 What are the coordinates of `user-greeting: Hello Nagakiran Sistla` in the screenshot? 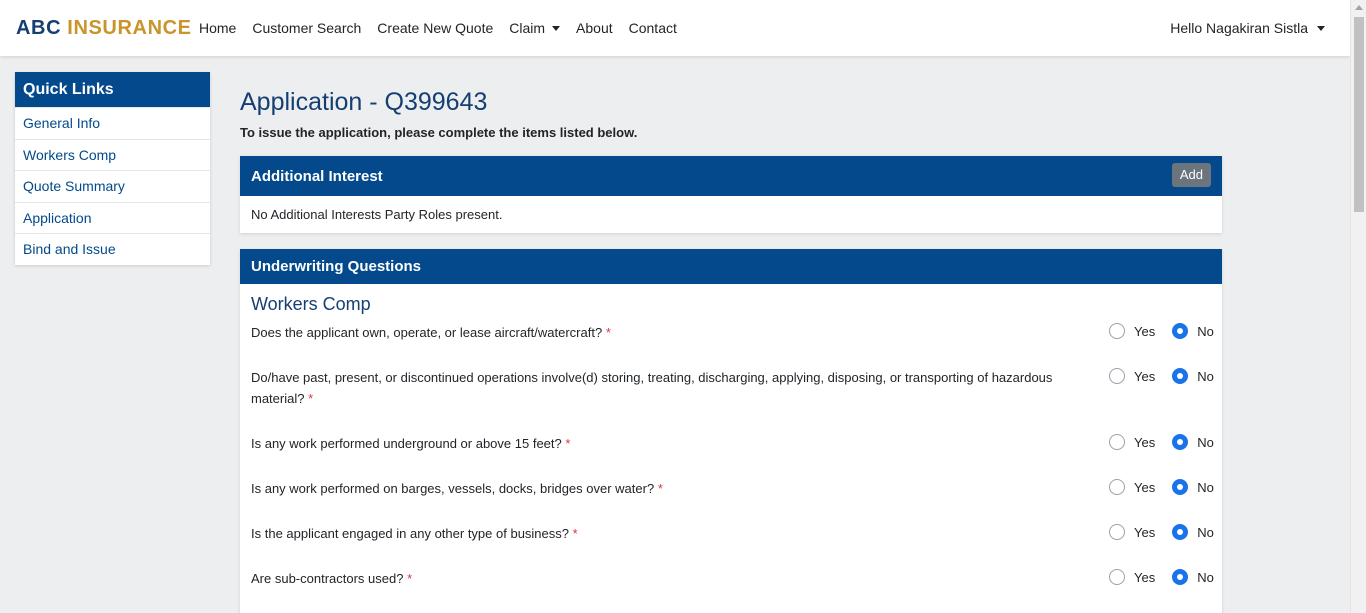 It's located at (1239, 28).